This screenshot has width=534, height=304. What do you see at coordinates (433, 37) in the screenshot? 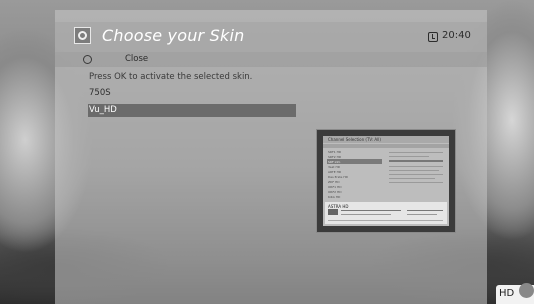
I see `clock-icon` at bounding box center [433, 37].